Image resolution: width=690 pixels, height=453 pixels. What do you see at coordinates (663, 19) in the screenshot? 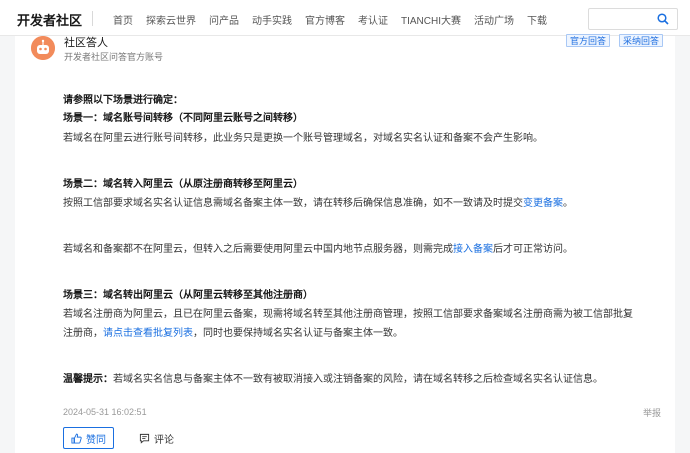
I see `search-icon` at bounding box center [663, 19].